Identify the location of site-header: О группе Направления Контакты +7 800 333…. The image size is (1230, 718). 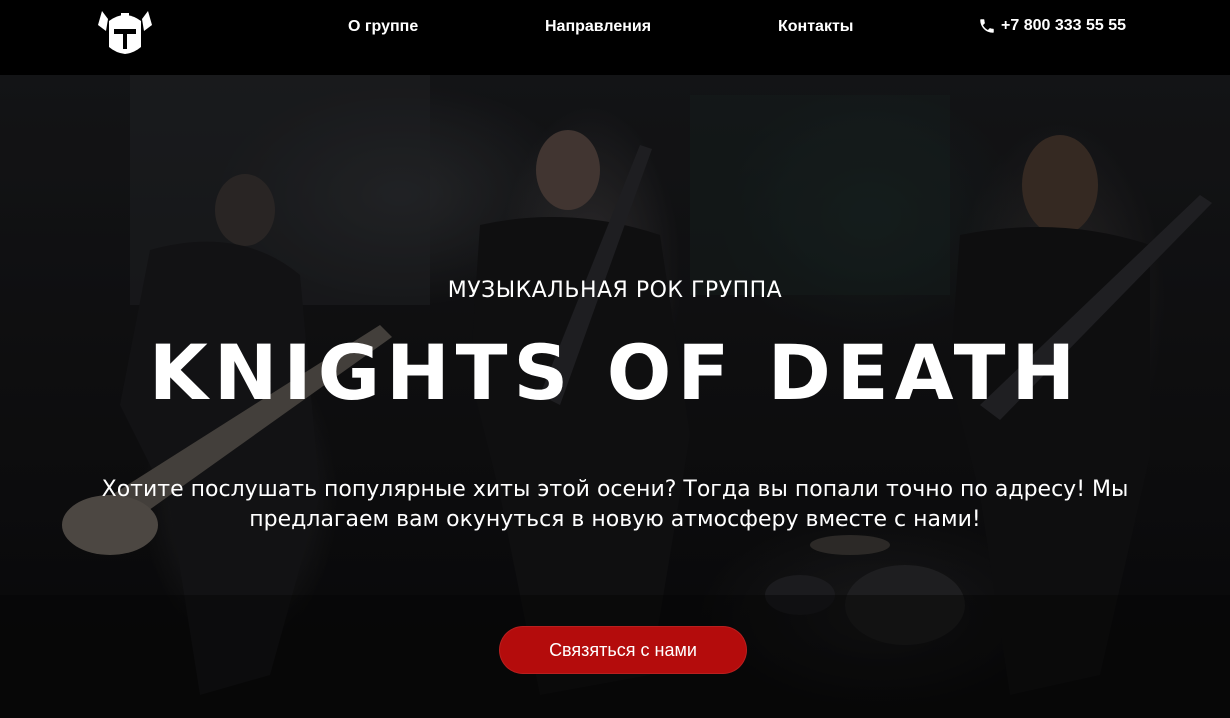
(615, 37).